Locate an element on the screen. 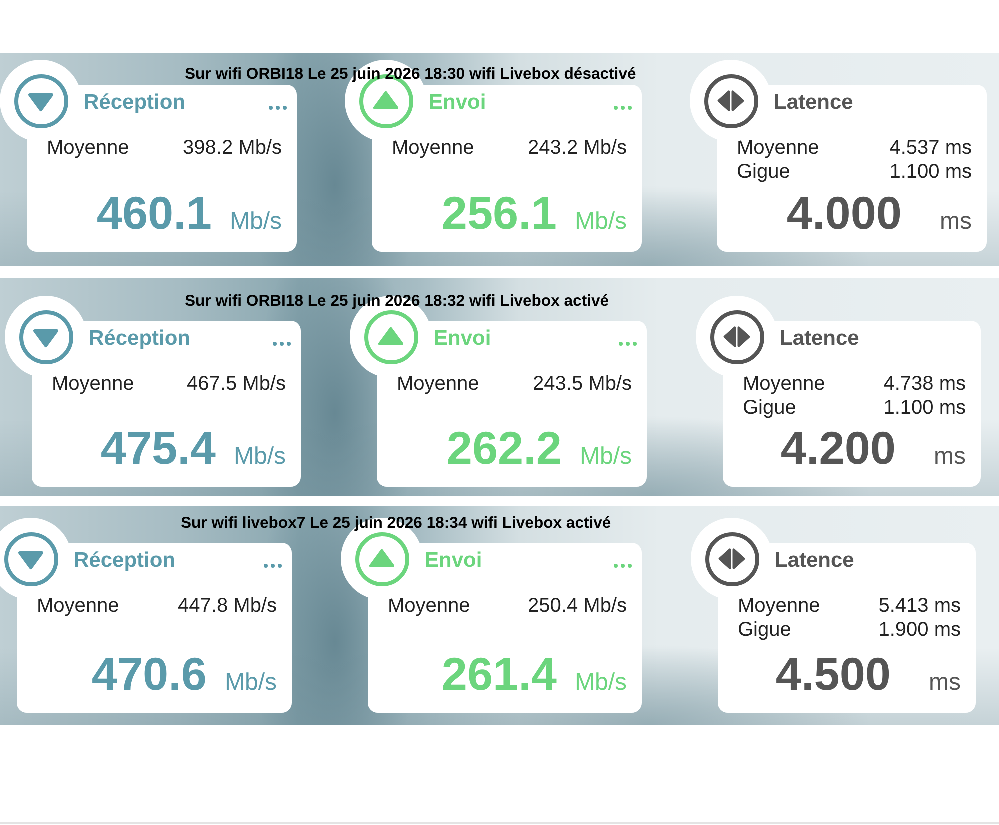 This screenshot has height=825, width=999. result-value: 4.000 is located at coordinates (844, 213).